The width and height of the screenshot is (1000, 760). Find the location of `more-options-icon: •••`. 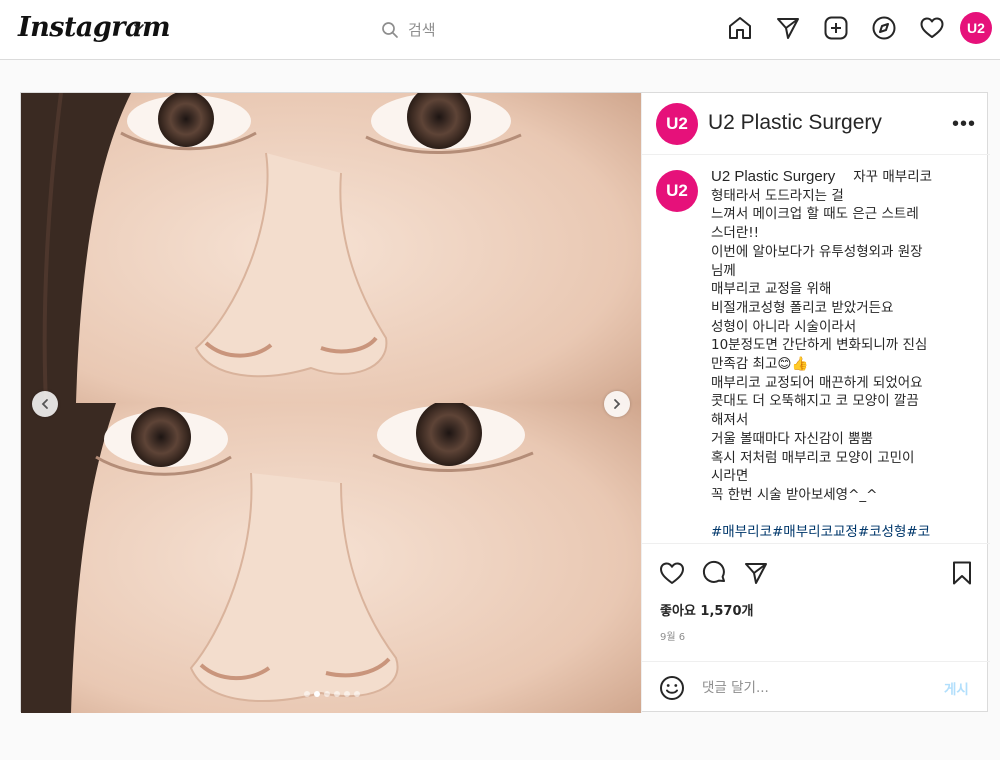

more-options-icon: ••• is located at coordinates (964, 124).